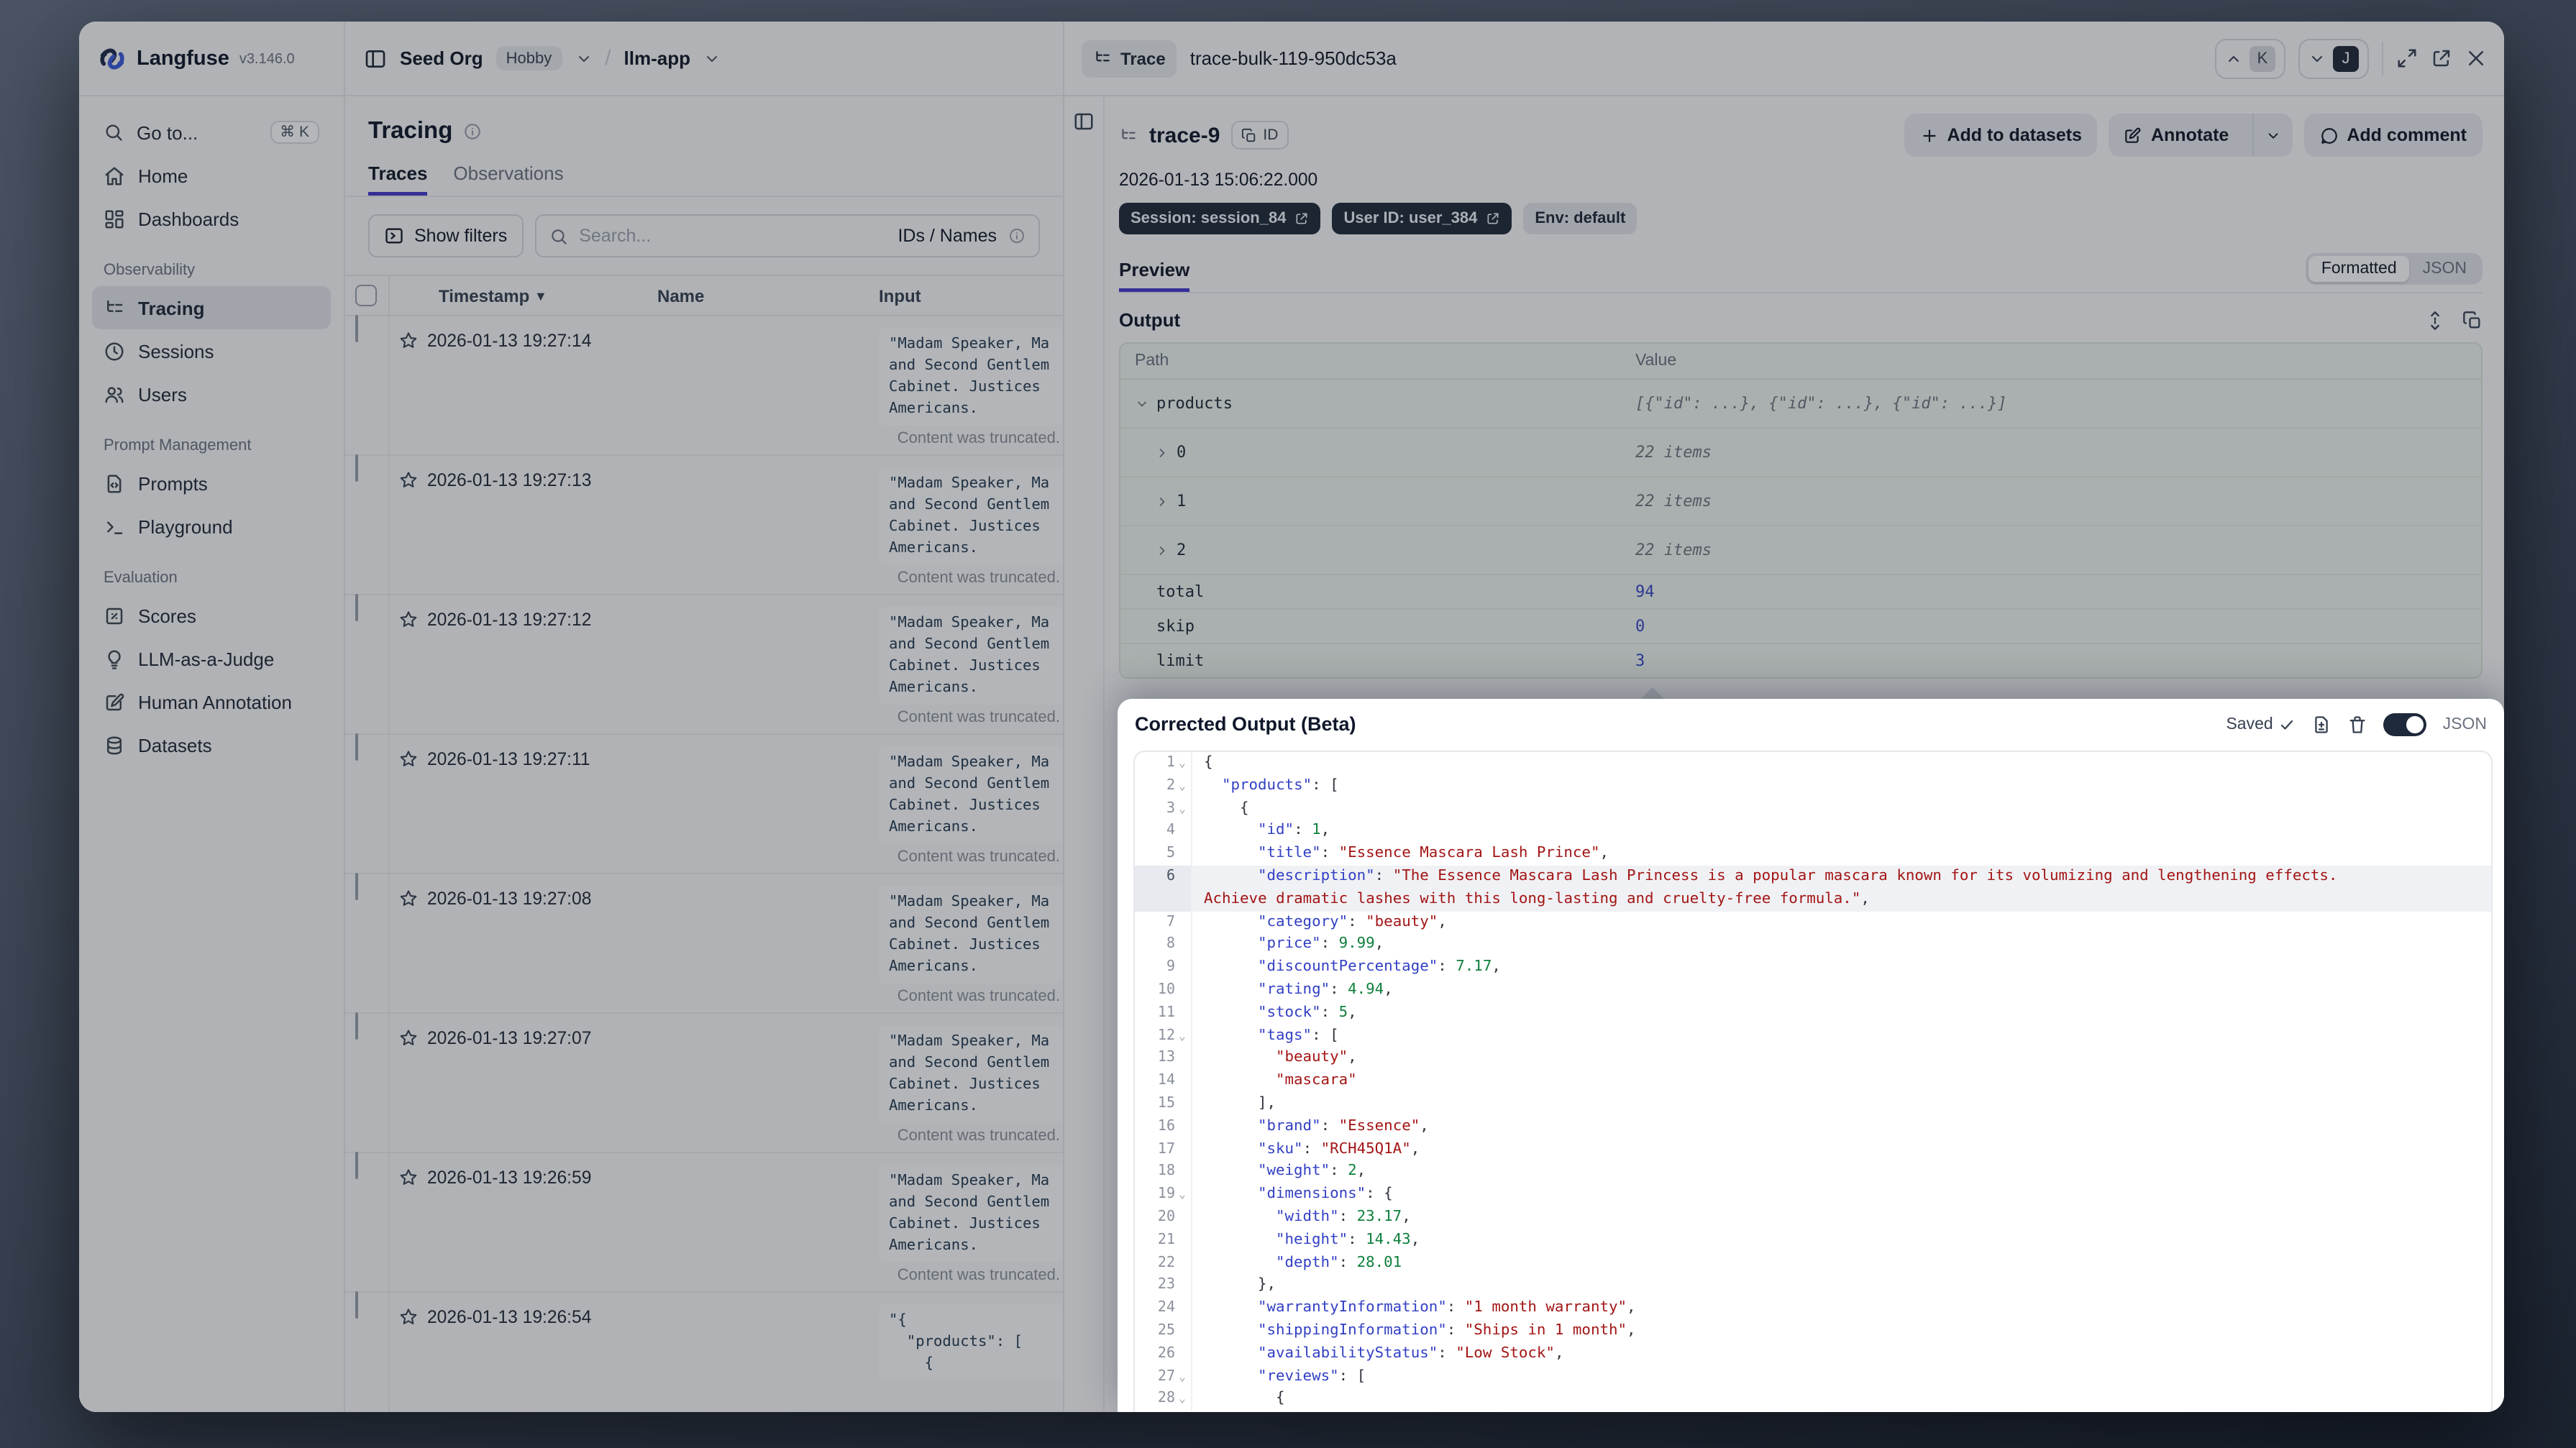 This screenshot has width=2576, height=1448. What do you see at coordinates (397, 179) in the screenshot?
I see `tab-traces: Traces` at bounding box center [397, 179].